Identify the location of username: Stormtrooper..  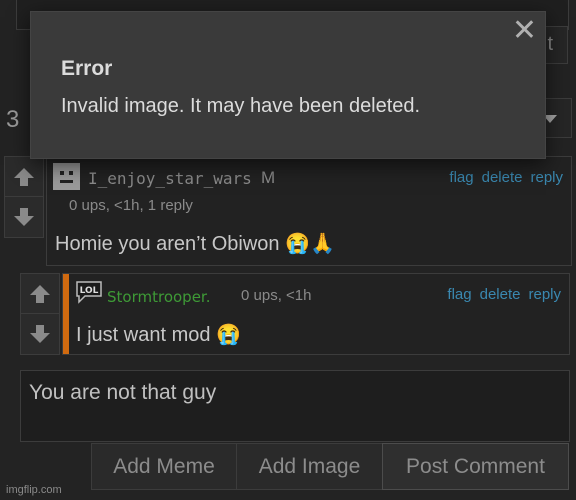
(158, 297).